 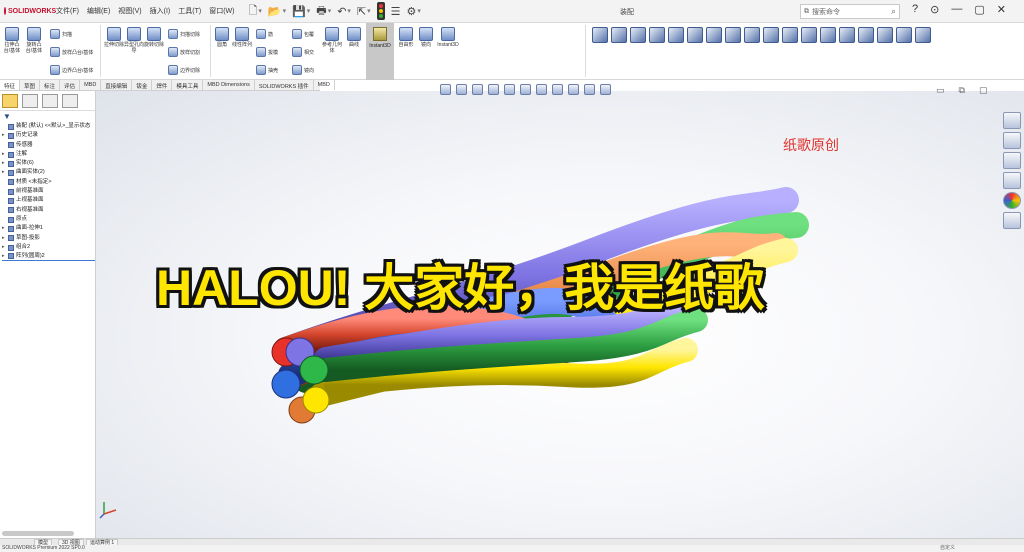 What do you see at coordinates (71, 52) in the screenshot?
I see `loft-tool: 放样凸台/基体` at bounding box center [71, 52].